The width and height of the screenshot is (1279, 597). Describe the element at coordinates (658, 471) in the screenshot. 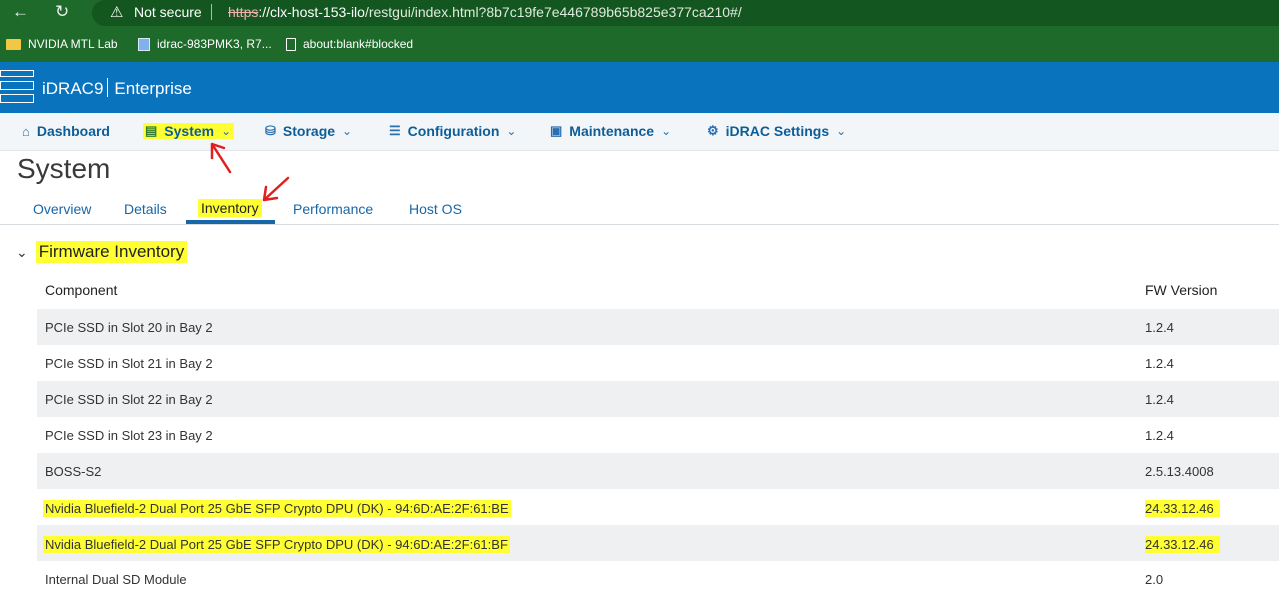

I see `table-row: BOSS-S2 2.5.13.4008` at that location.